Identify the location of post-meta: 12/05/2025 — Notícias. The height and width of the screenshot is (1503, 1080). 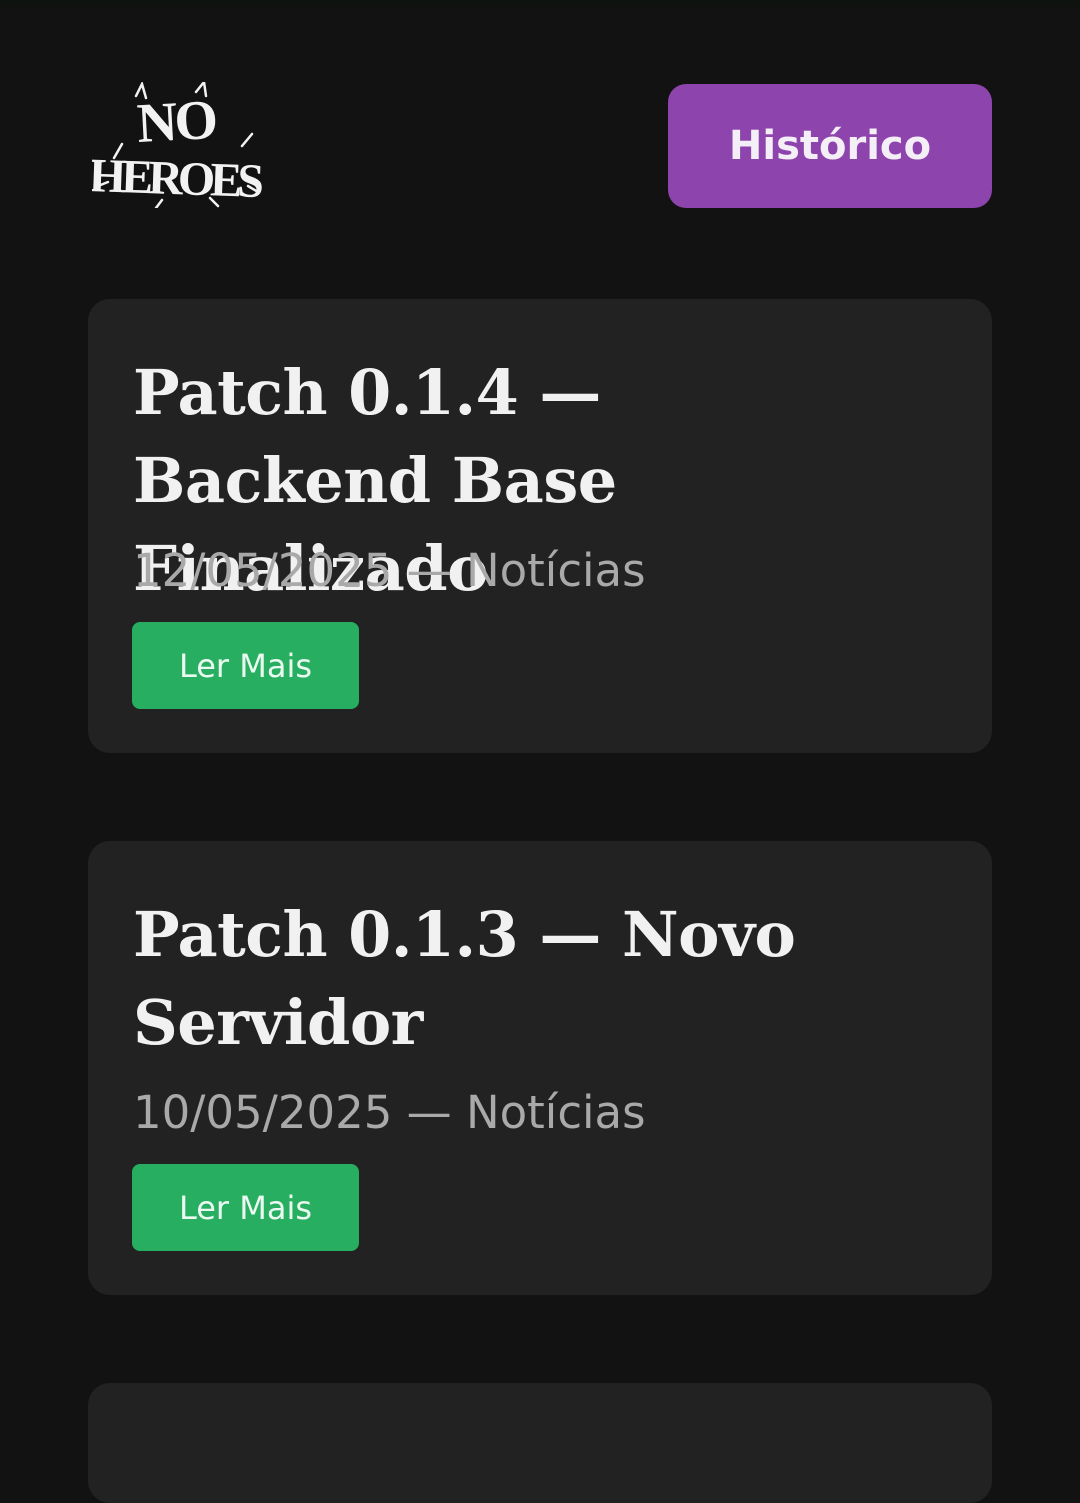
(389, 570).